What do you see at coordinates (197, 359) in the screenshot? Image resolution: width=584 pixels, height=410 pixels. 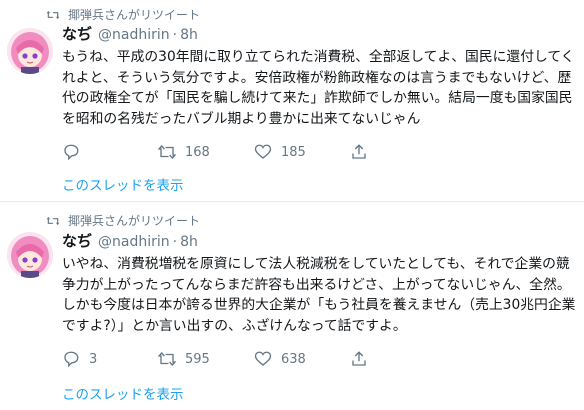 I see `retweet-count: 595` at bounding box center [197, 359].